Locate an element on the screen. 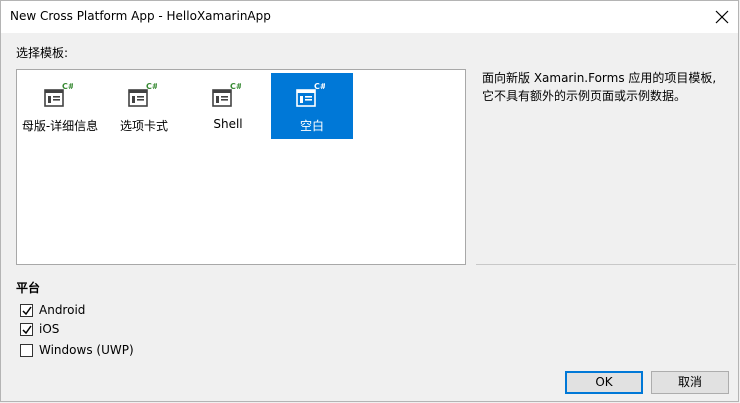 Image resolution: width=740 pixels, height=403 pixels. title-bar: New Cross Platform App - HelloXamarinApp is located at coordinates (369, 17).